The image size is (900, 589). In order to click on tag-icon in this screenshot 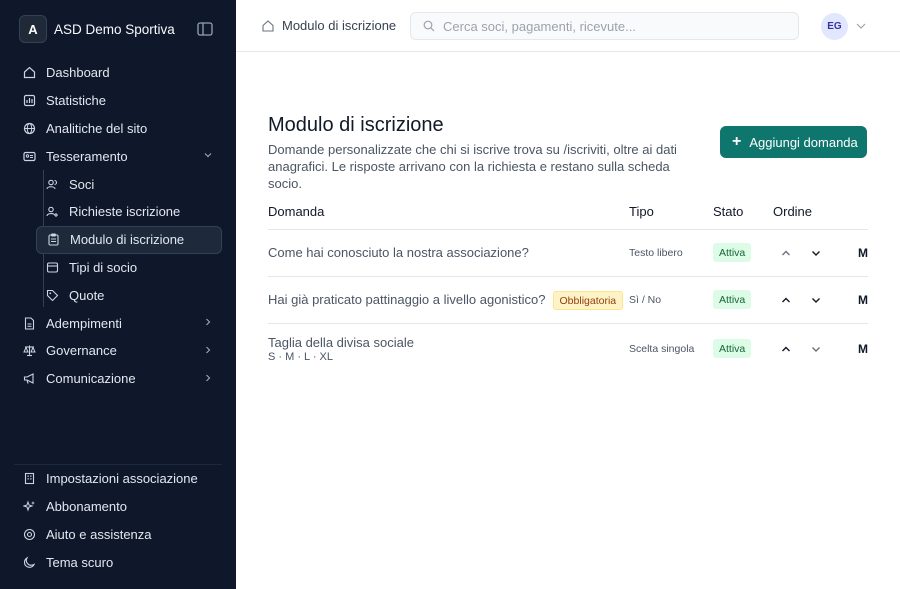, I will do `click(52, 295)`.